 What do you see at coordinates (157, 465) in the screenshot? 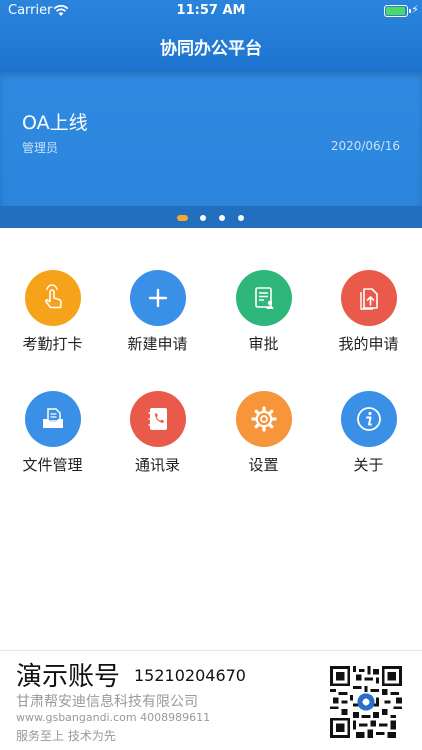
I see `contacts-label: 通讯录` at bounding box center [157, 465].